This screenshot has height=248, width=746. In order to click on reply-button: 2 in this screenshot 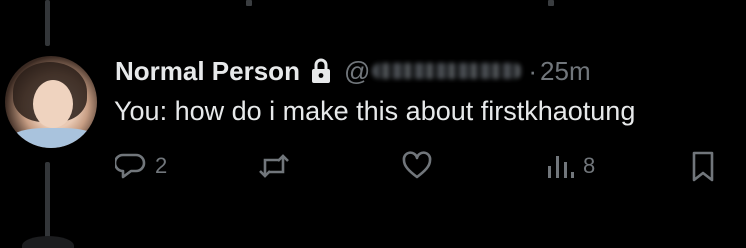, I will do `click(141, 166)`.